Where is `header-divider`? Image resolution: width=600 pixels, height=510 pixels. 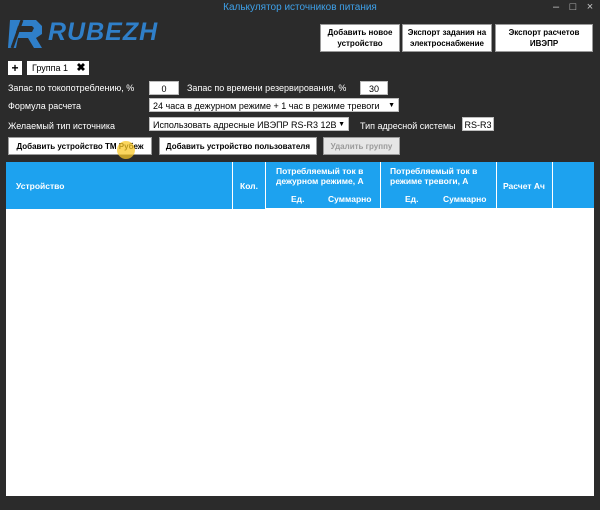 header-divider is located at coordinates (429, 208).